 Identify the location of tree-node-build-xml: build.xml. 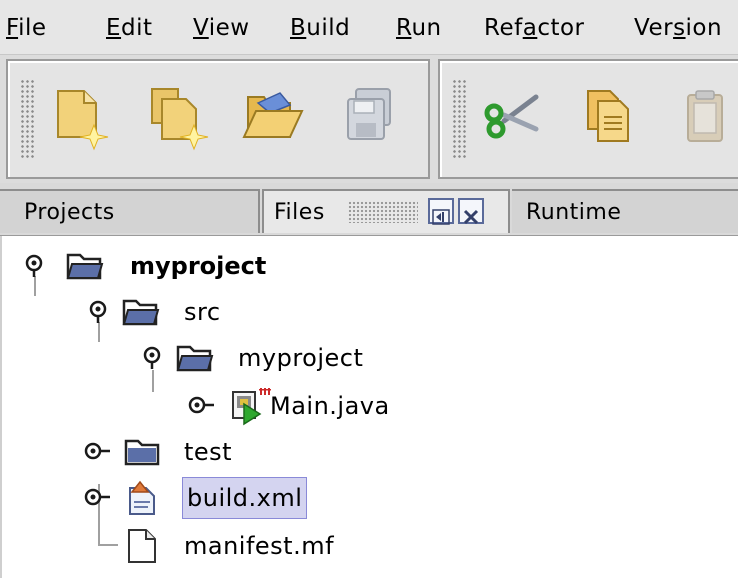
(370, 498).